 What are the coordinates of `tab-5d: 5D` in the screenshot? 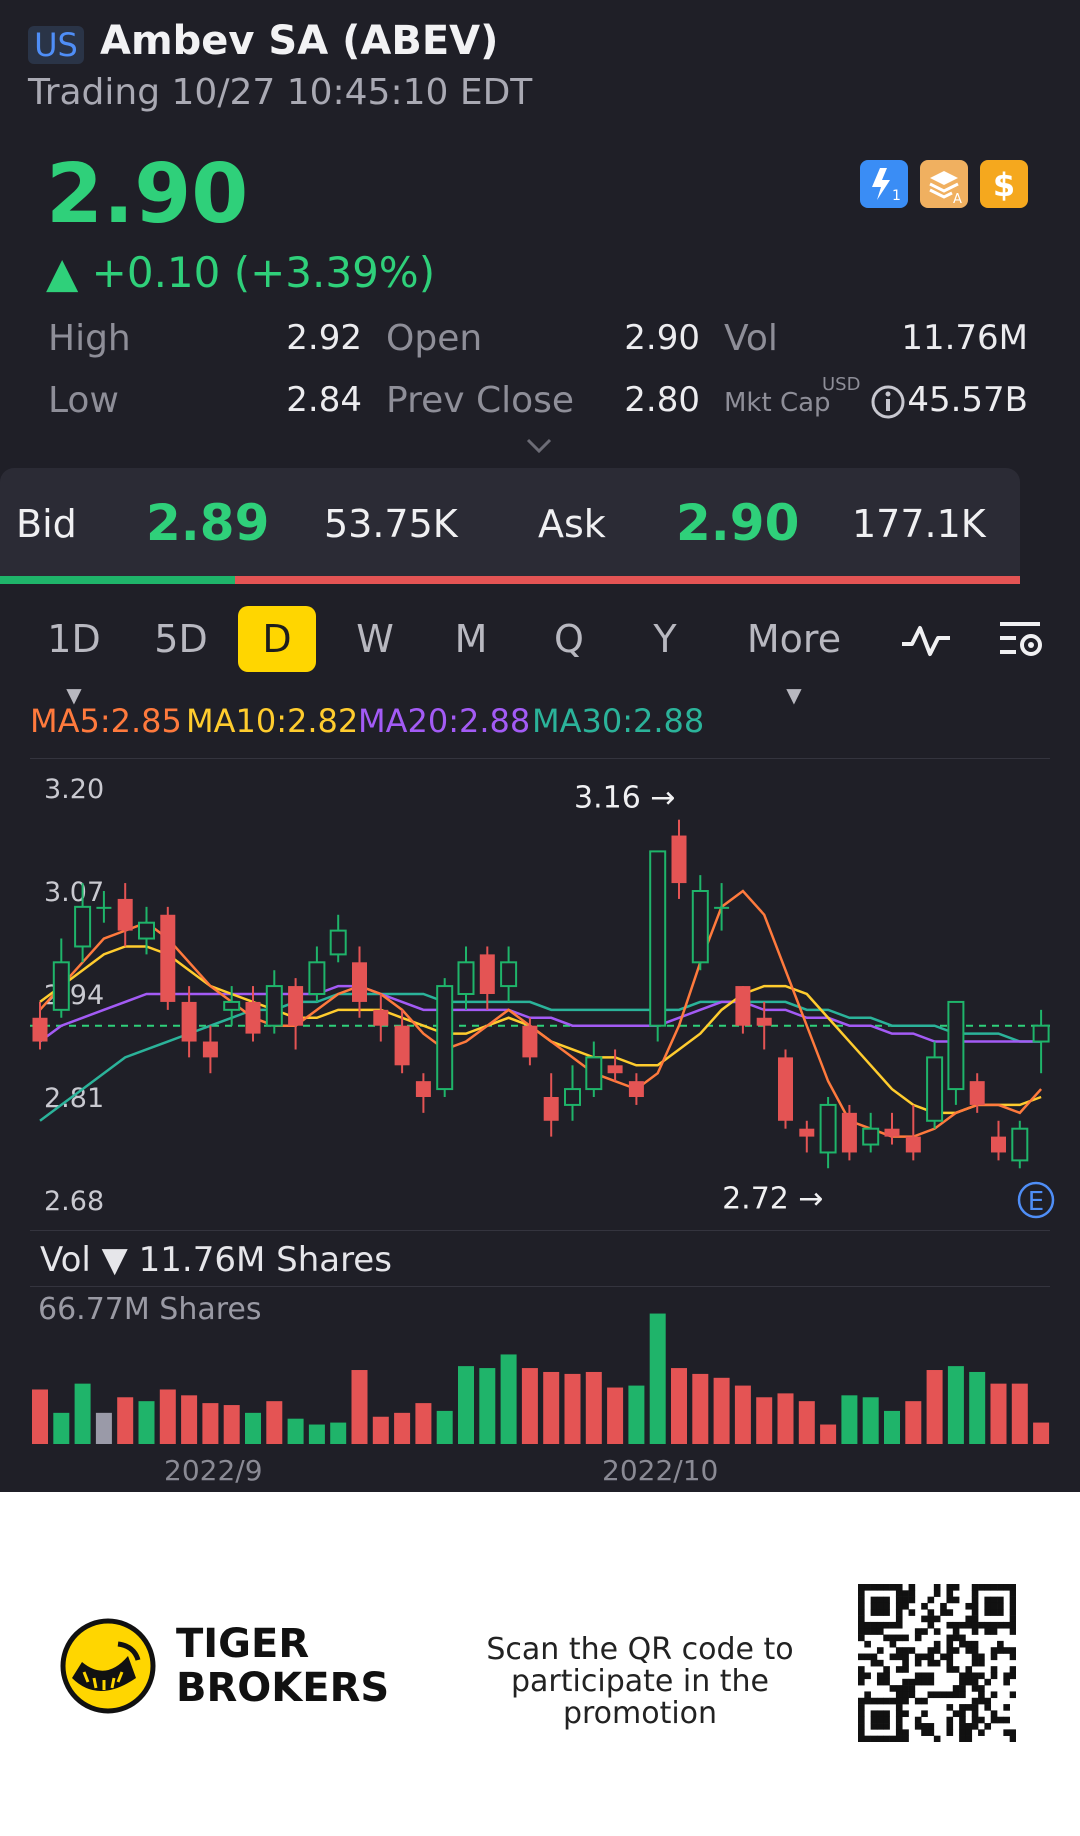 It's located at (181, 639).